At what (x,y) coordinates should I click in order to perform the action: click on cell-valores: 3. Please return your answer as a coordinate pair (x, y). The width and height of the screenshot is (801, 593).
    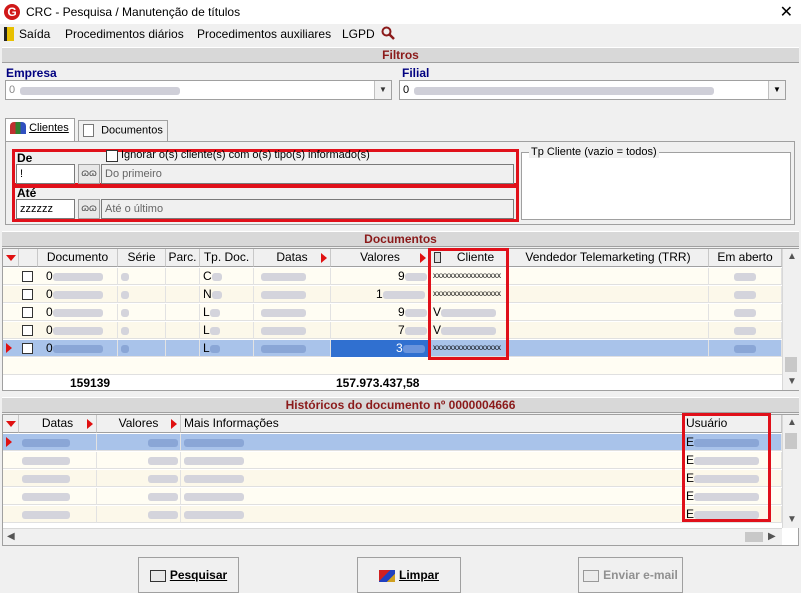
    Looking at the image, I should click on (380, 348).